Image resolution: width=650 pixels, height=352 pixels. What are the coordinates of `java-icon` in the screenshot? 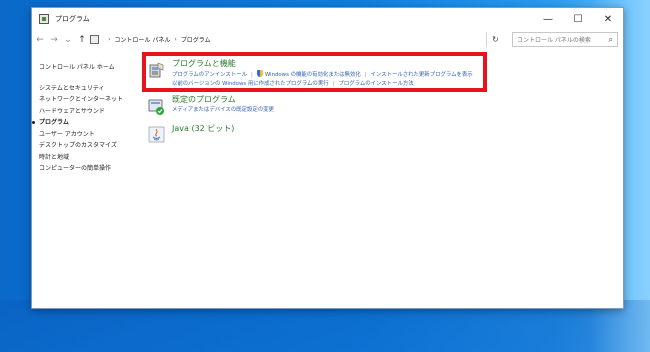 It's located at (156, 134).